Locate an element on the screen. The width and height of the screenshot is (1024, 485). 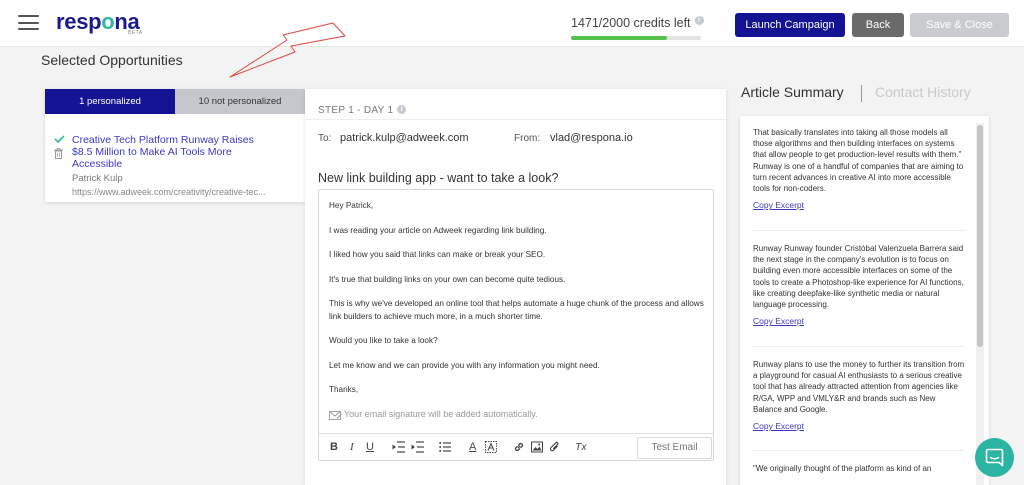
indent-icon is located at coordinates (417, 447).